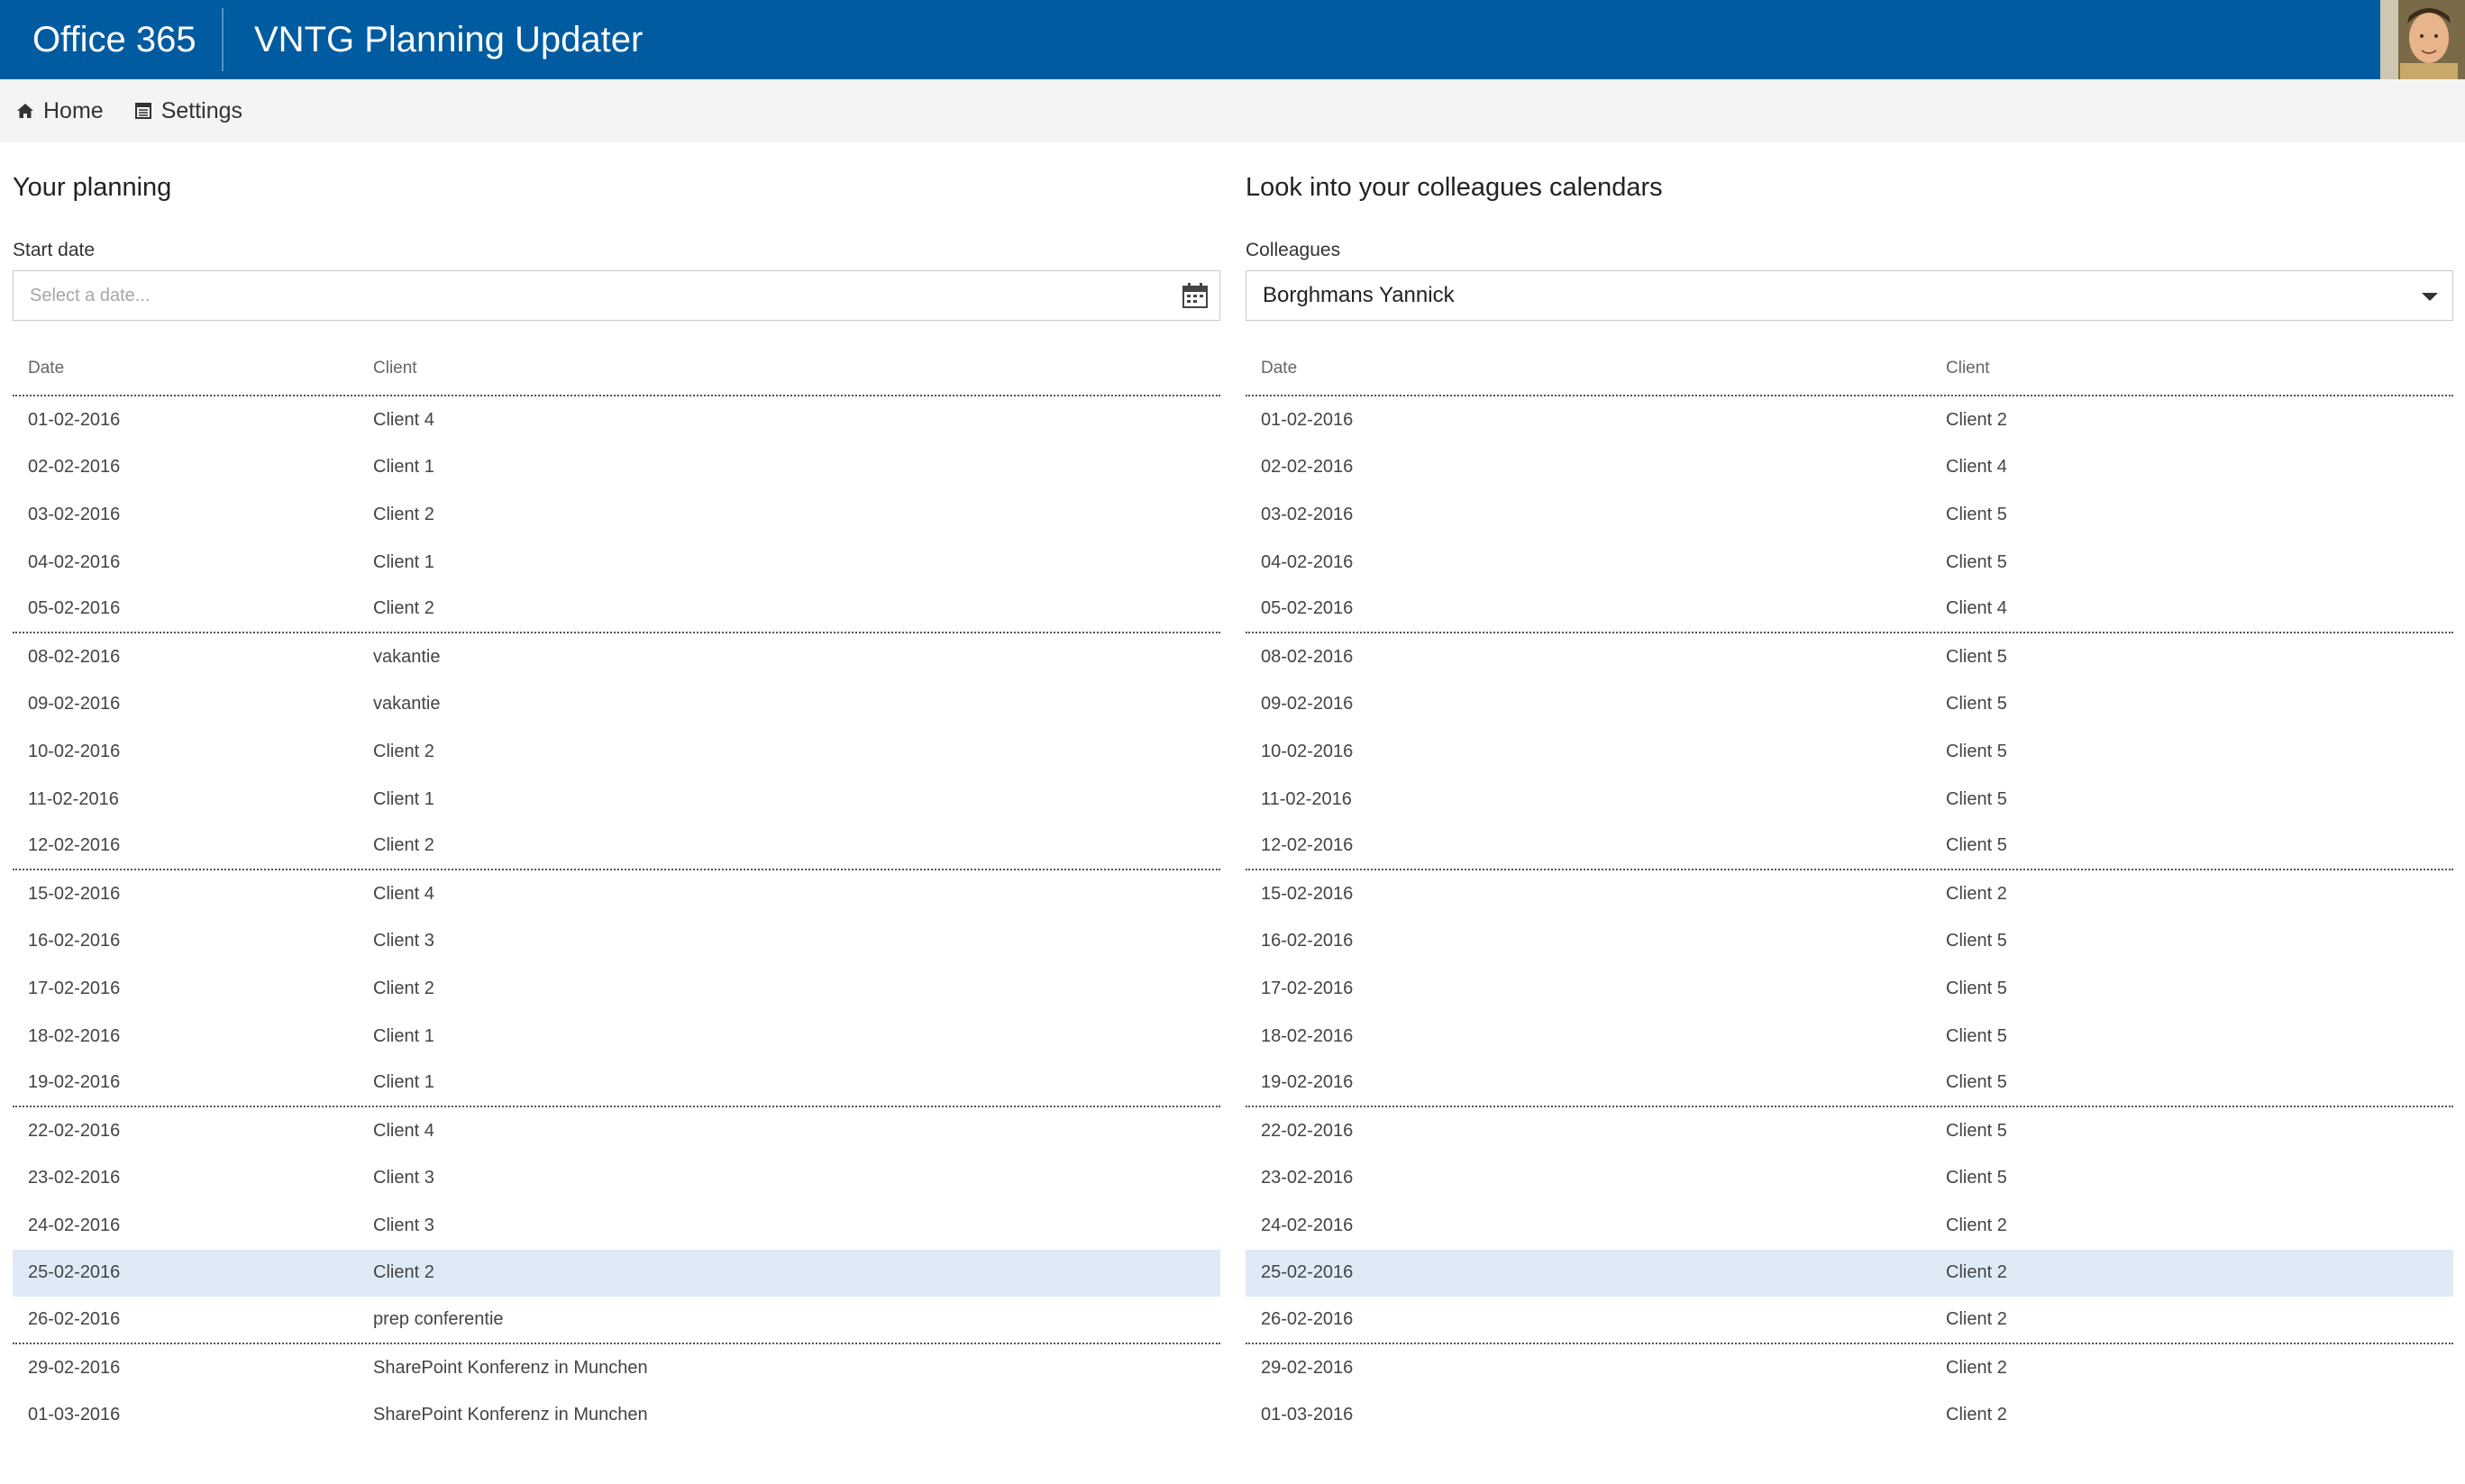 The height and width of the screenshot is (1484, 2465). I want to click on row-date: 18-02-2016, so click(1307, 1035).